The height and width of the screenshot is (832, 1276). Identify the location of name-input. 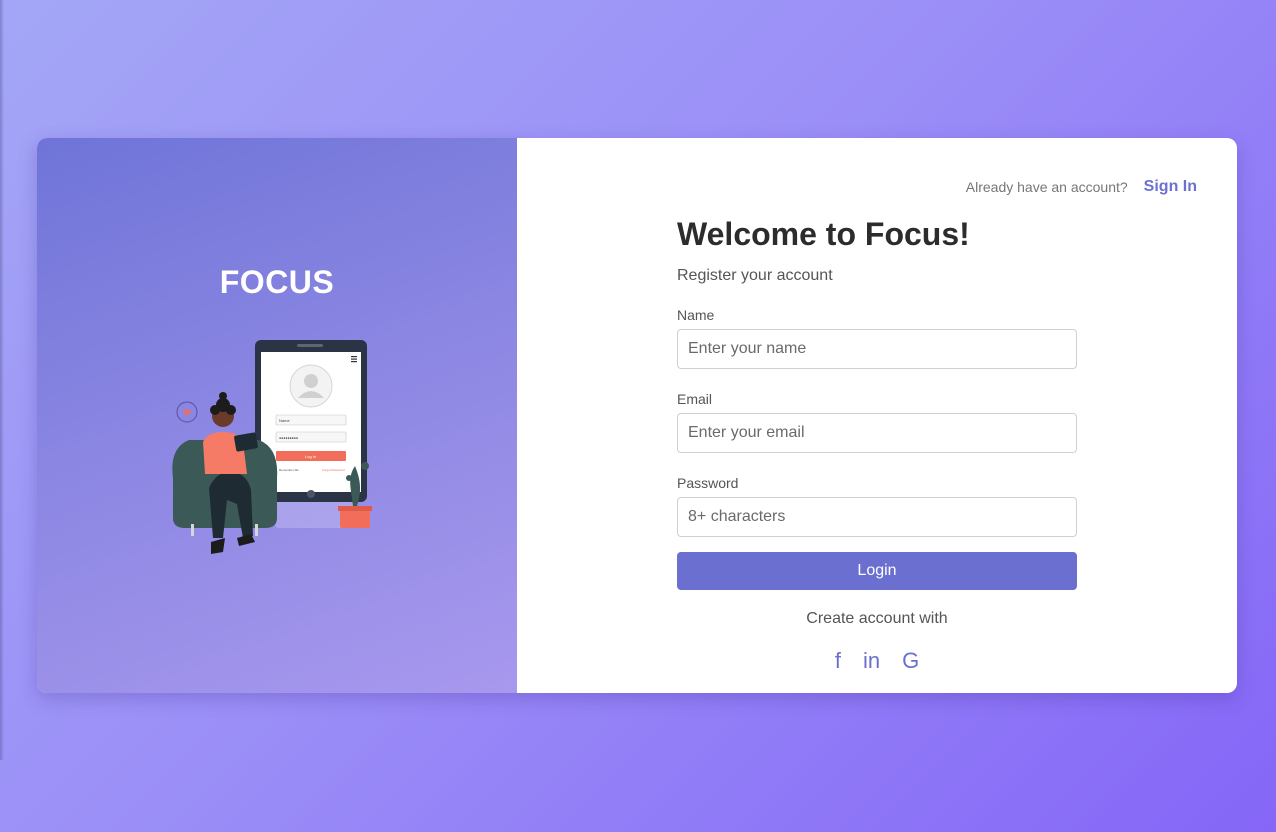
(877, 349).